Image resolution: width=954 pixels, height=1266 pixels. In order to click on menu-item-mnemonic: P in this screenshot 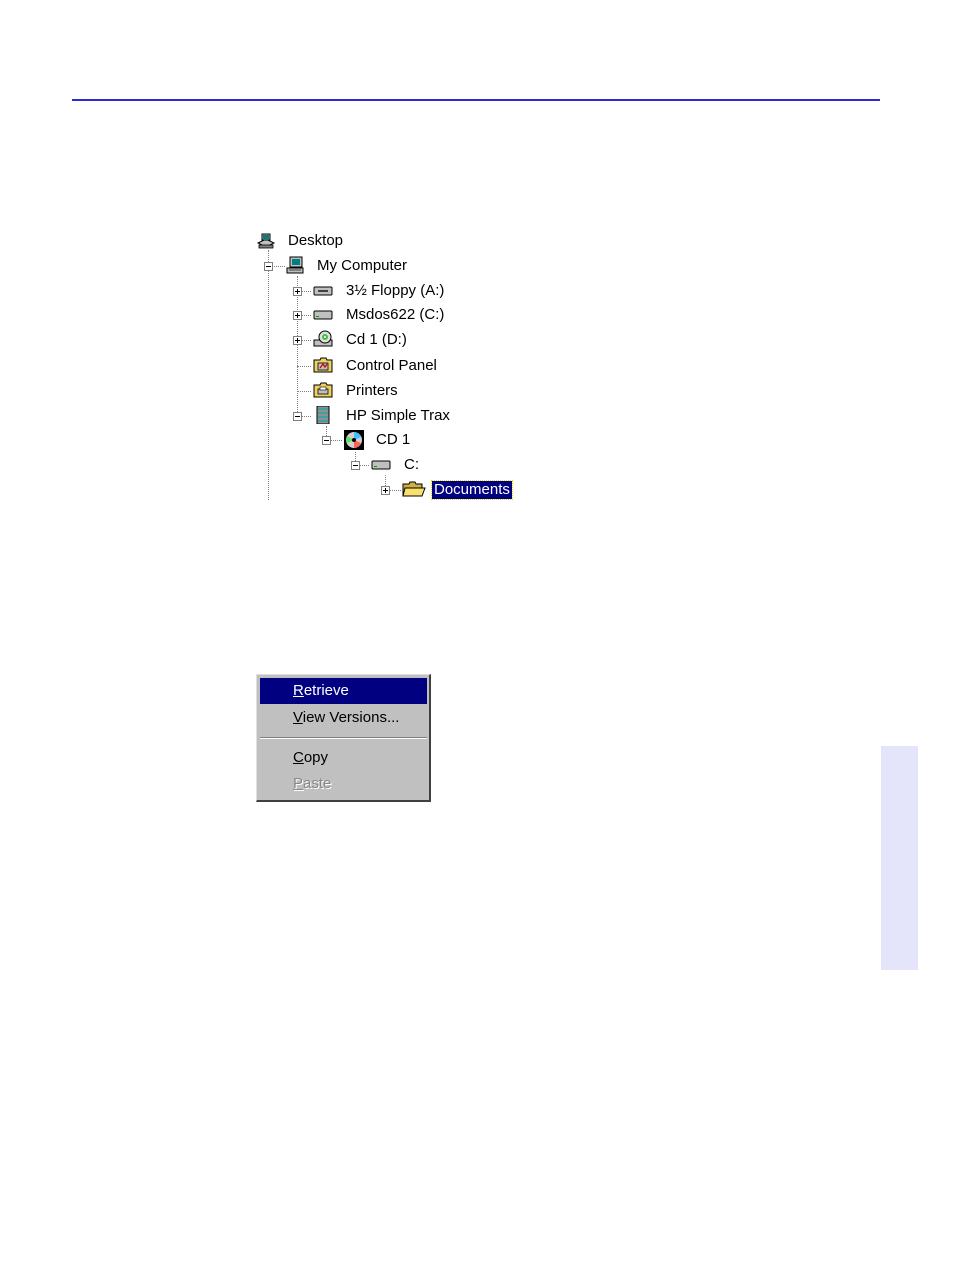, I will do `click(298, 783)`.